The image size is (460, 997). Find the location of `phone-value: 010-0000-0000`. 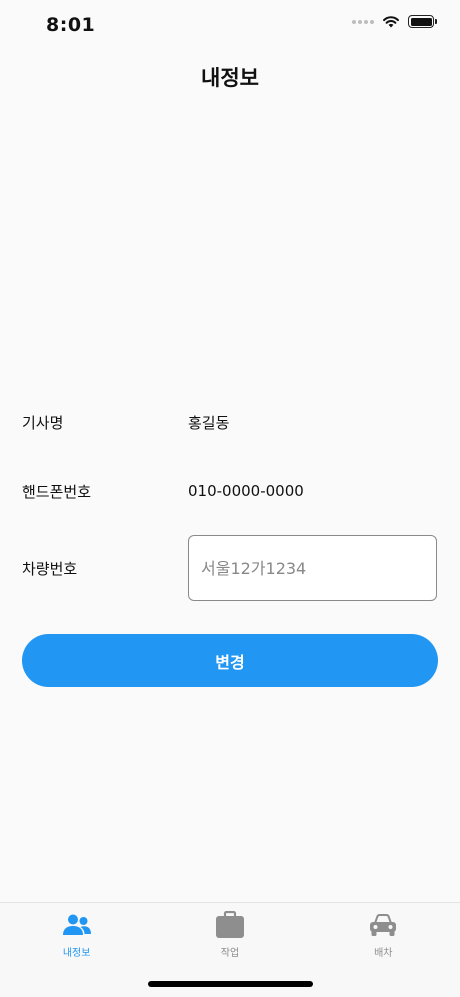

phone-value: 010-0000-0000 is located at coordinates (246, 491).